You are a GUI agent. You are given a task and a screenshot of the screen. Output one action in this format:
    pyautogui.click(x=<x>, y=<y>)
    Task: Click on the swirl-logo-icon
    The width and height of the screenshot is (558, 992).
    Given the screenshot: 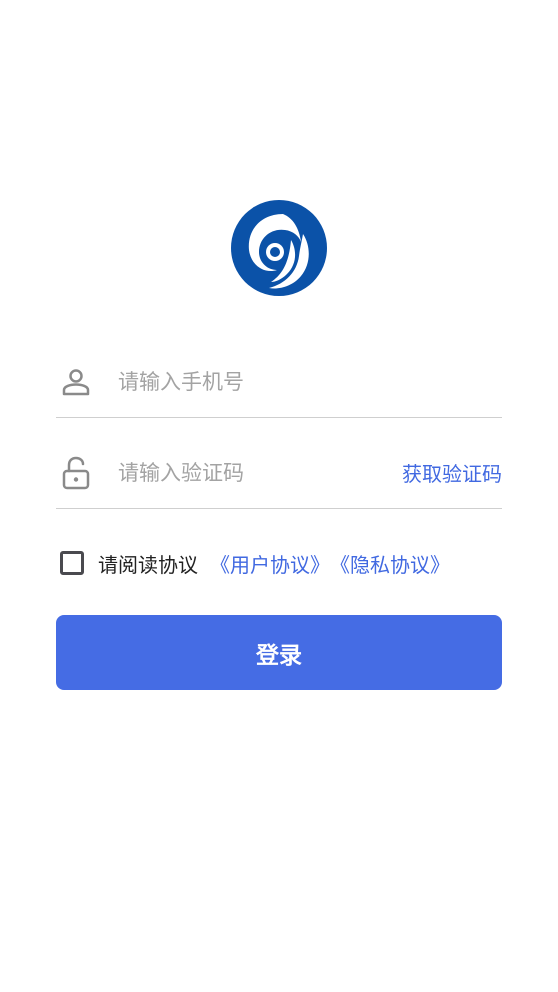 What is the action you would take?
    pyautogui.click(x=279, y=248)
    